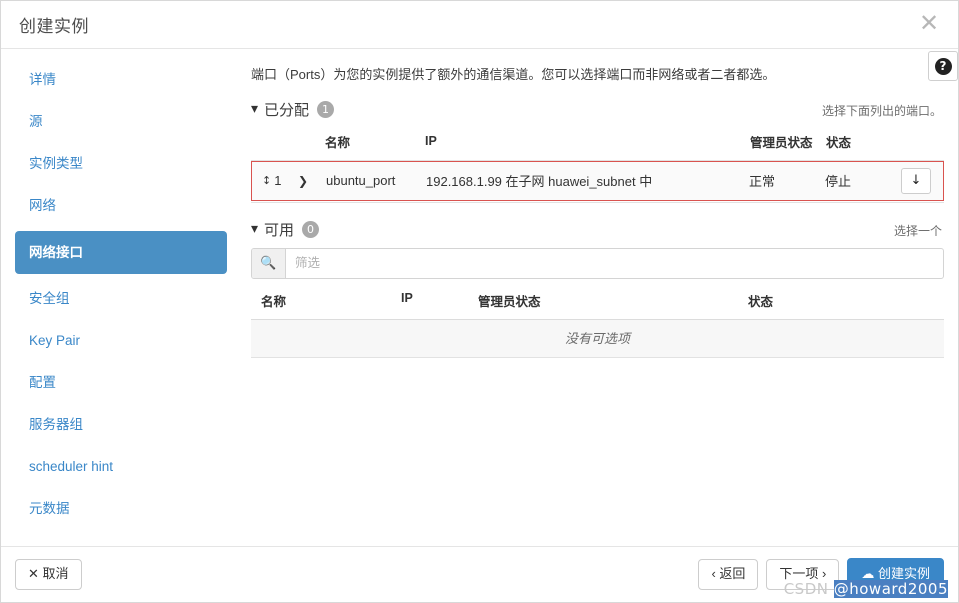  Describe the element at coordinates (121, 509) in the screenshot. I see `sidebar-item-metadata: 元数据` at that location.